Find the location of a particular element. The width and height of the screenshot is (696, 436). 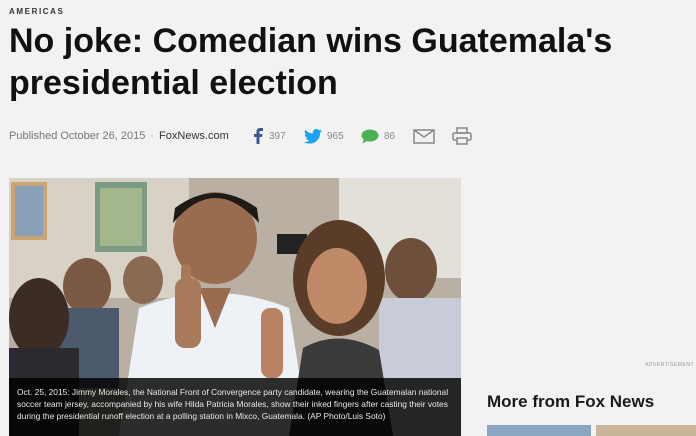

facebook-count: 397 is located at coordinates (277, 136).